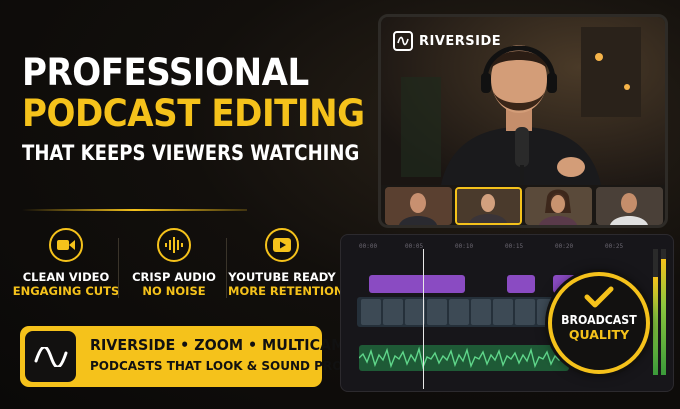 The image size is (680, 409). Describe the element at coordinates (423, 319) in the screenshot. I see `playhead` at that location.